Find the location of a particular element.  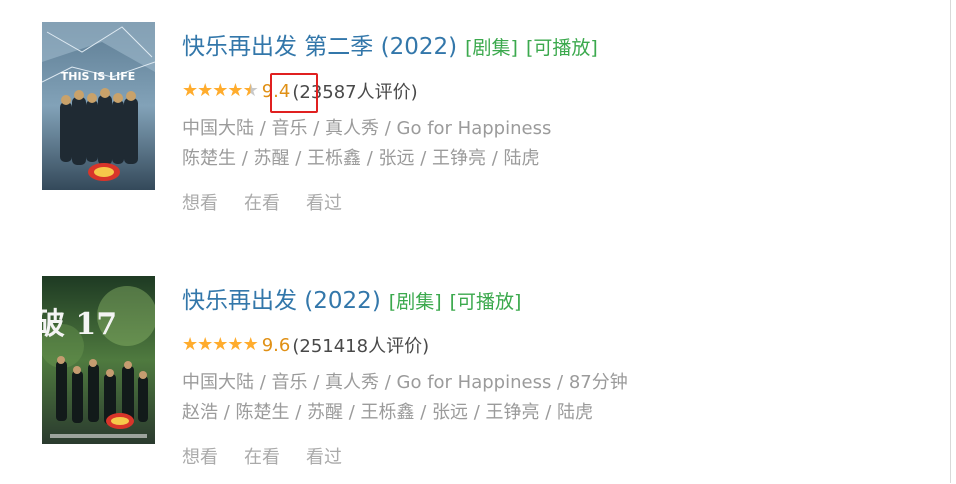

title-row: 快乐再出发 (2022) [剧集] [可播放] is located at coordinates (405, 297).